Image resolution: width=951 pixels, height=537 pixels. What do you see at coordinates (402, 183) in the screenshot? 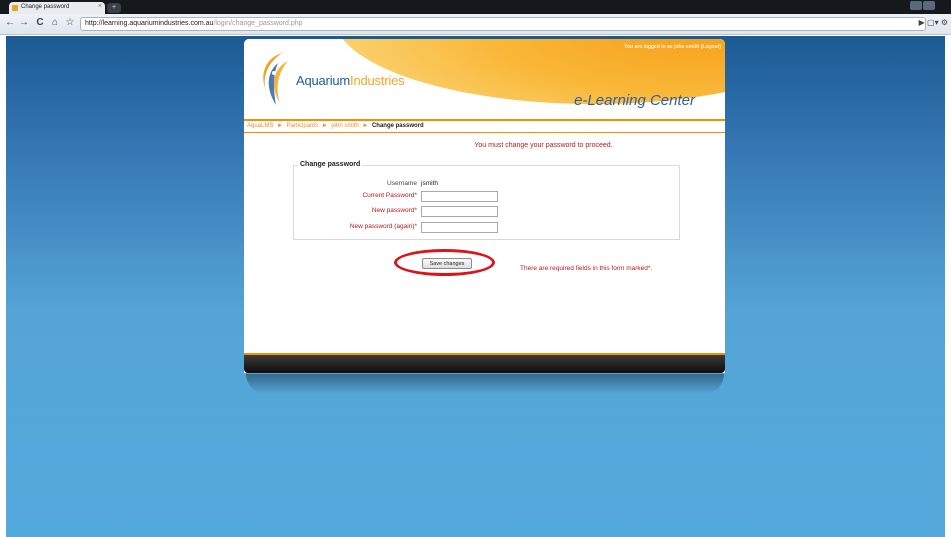
I see `username-label: Username` at bounding box center [402, 183].